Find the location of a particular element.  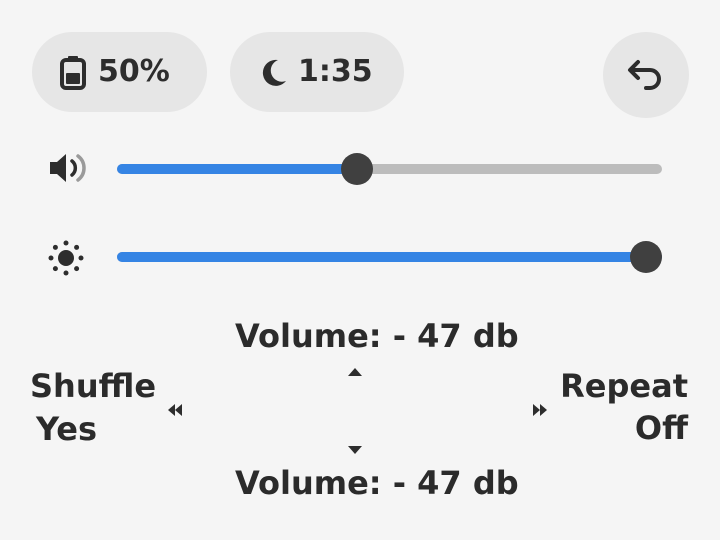

fast-forward-icon is located at coordinates (540, 410).